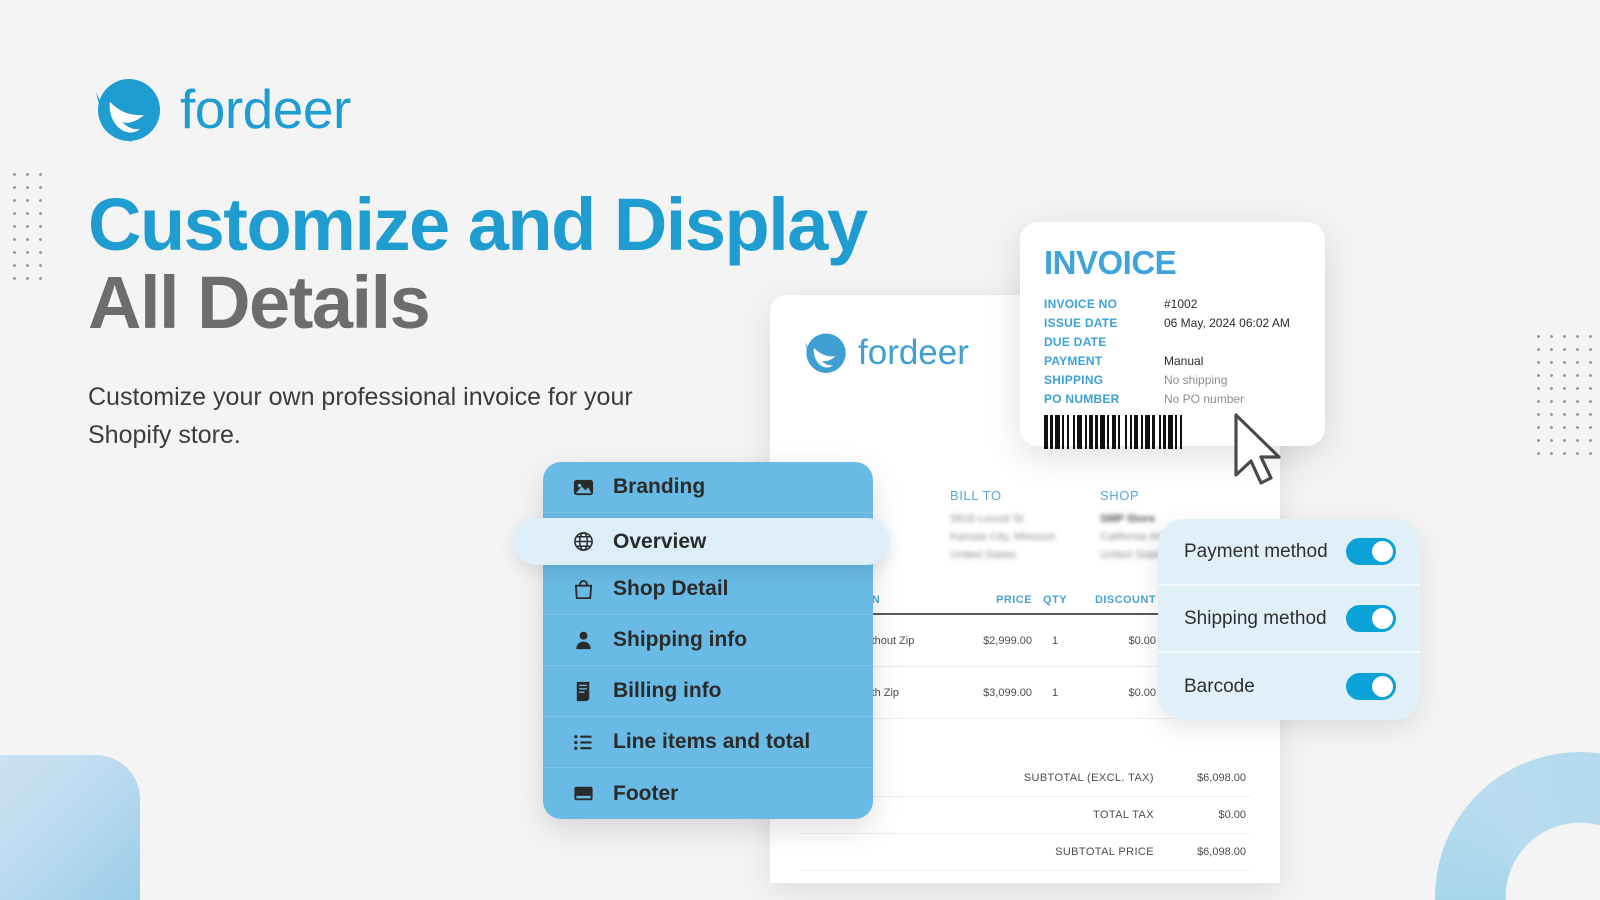  I want to click on invoice-meta-value: 06 May, 2024 06:02 AM, so click(1227, 322).